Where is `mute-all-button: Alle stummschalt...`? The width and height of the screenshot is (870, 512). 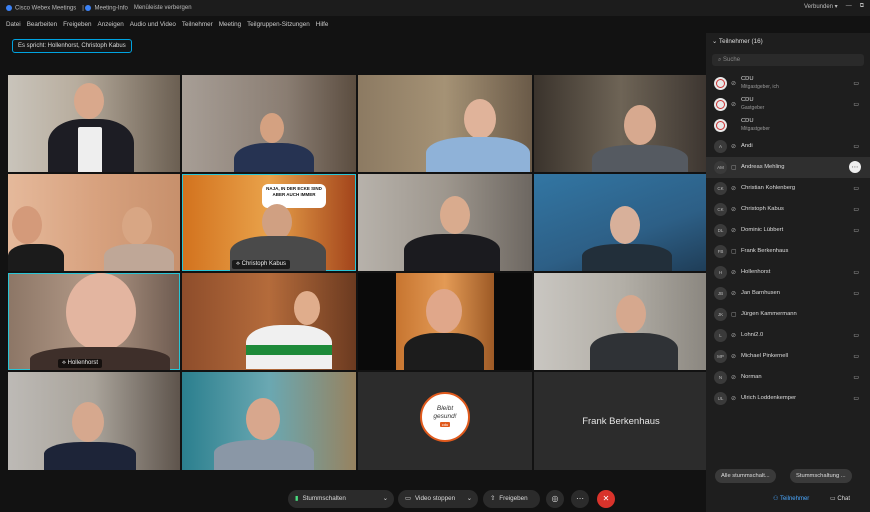
mute-all-button: Alle stummschalt... is located at coordinates (745, 476).